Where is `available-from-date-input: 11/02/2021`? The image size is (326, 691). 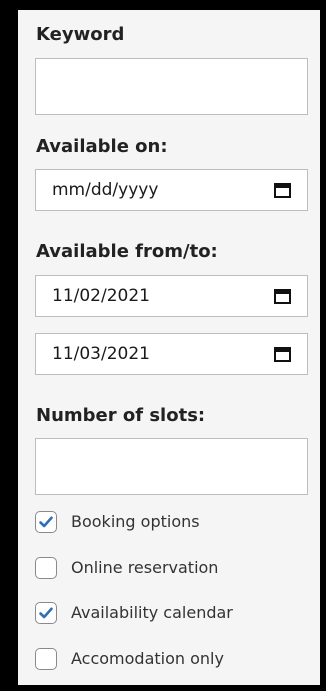 available-from-date-input: 11/02/2021 is located at coordinates (171, 296).